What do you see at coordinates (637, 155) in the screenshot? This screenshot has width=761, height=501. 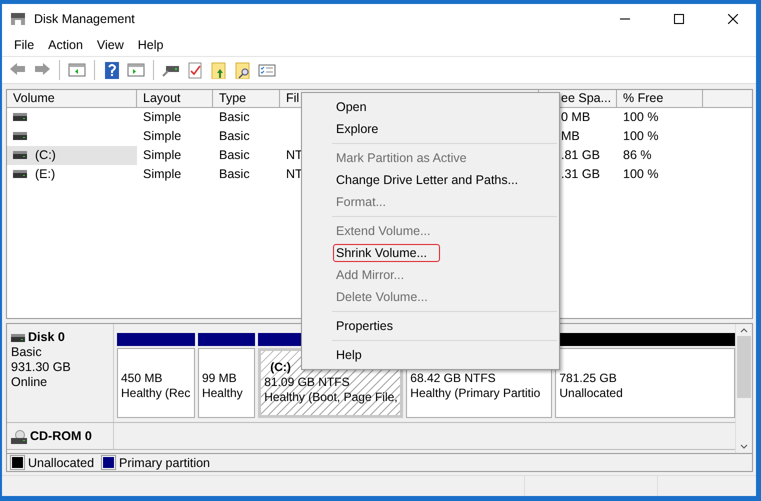 I see `table-cell: 86 %` at bounding box center [637, 155].